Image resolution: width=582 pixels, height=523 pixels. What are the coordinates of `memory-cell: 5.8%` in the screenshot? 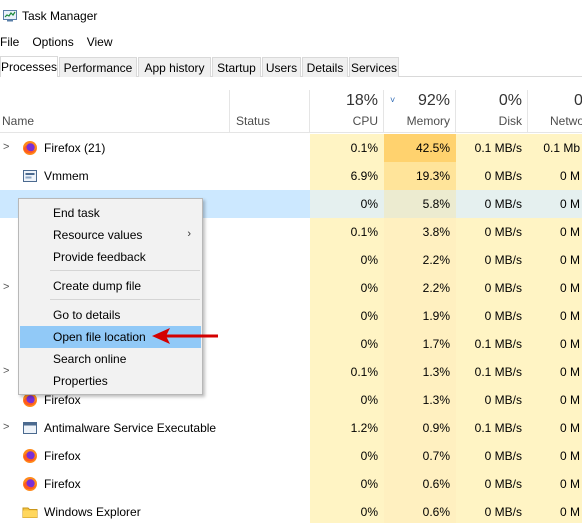 It's located at (420, 204).